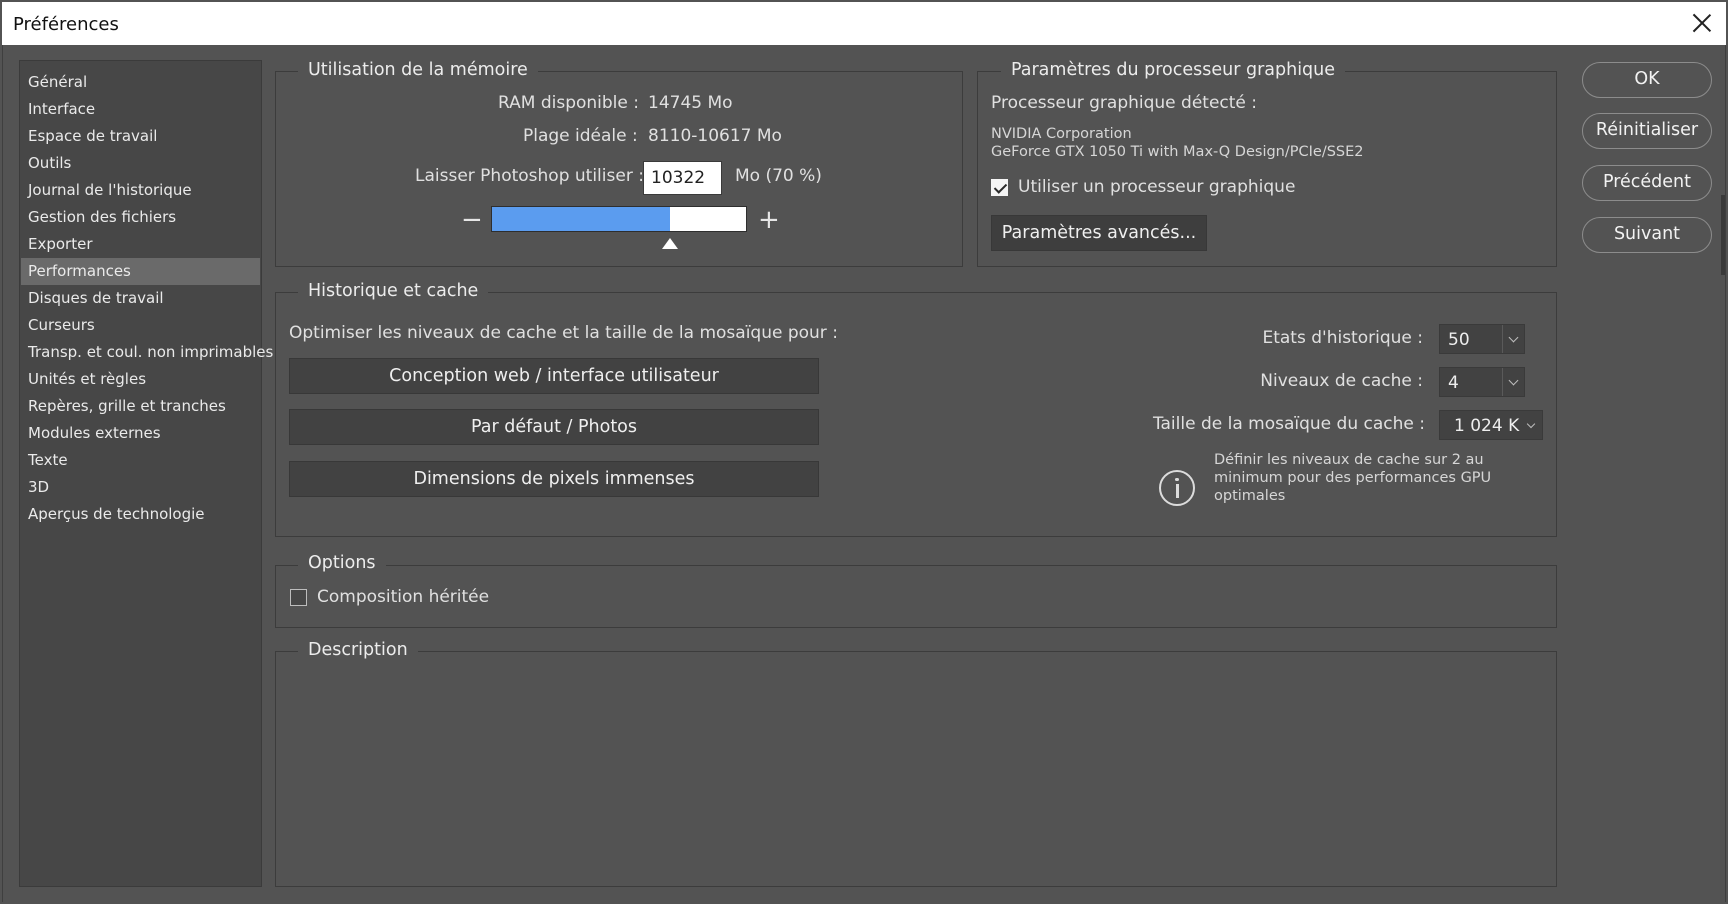 This screenshot has width=1728, height=904. What do you see at coordinates (1647, 80) in the screenshot?
I see `ok-button: OK` at bounding box center [1647, 80].